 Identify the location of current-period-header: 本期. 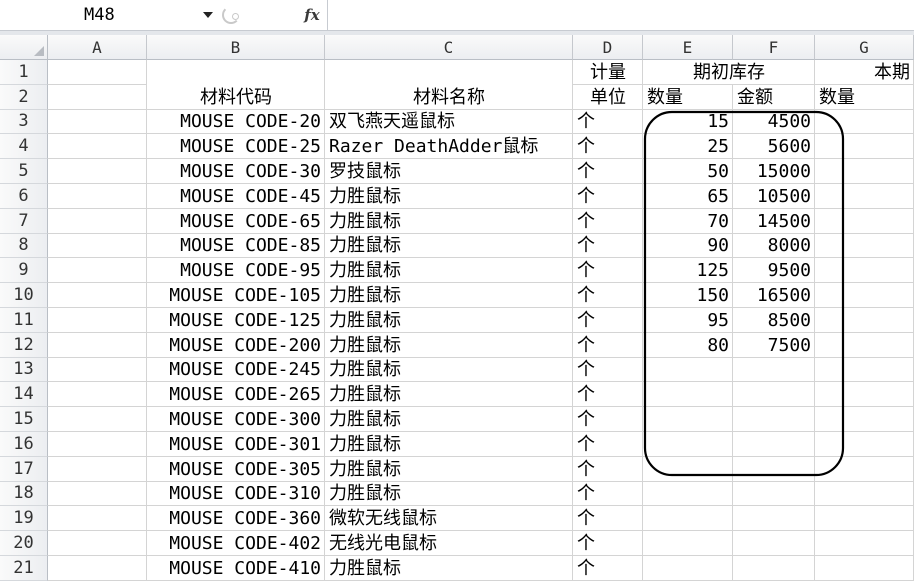
(864, 72).